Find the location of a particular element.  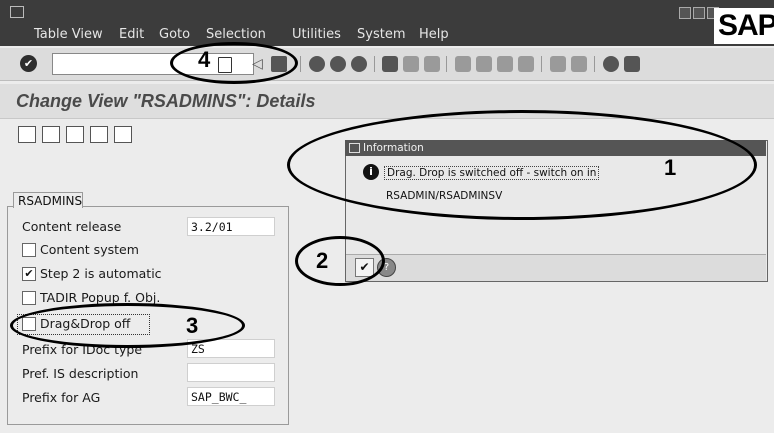

menu-system: System is located at coordinates (381, 34).